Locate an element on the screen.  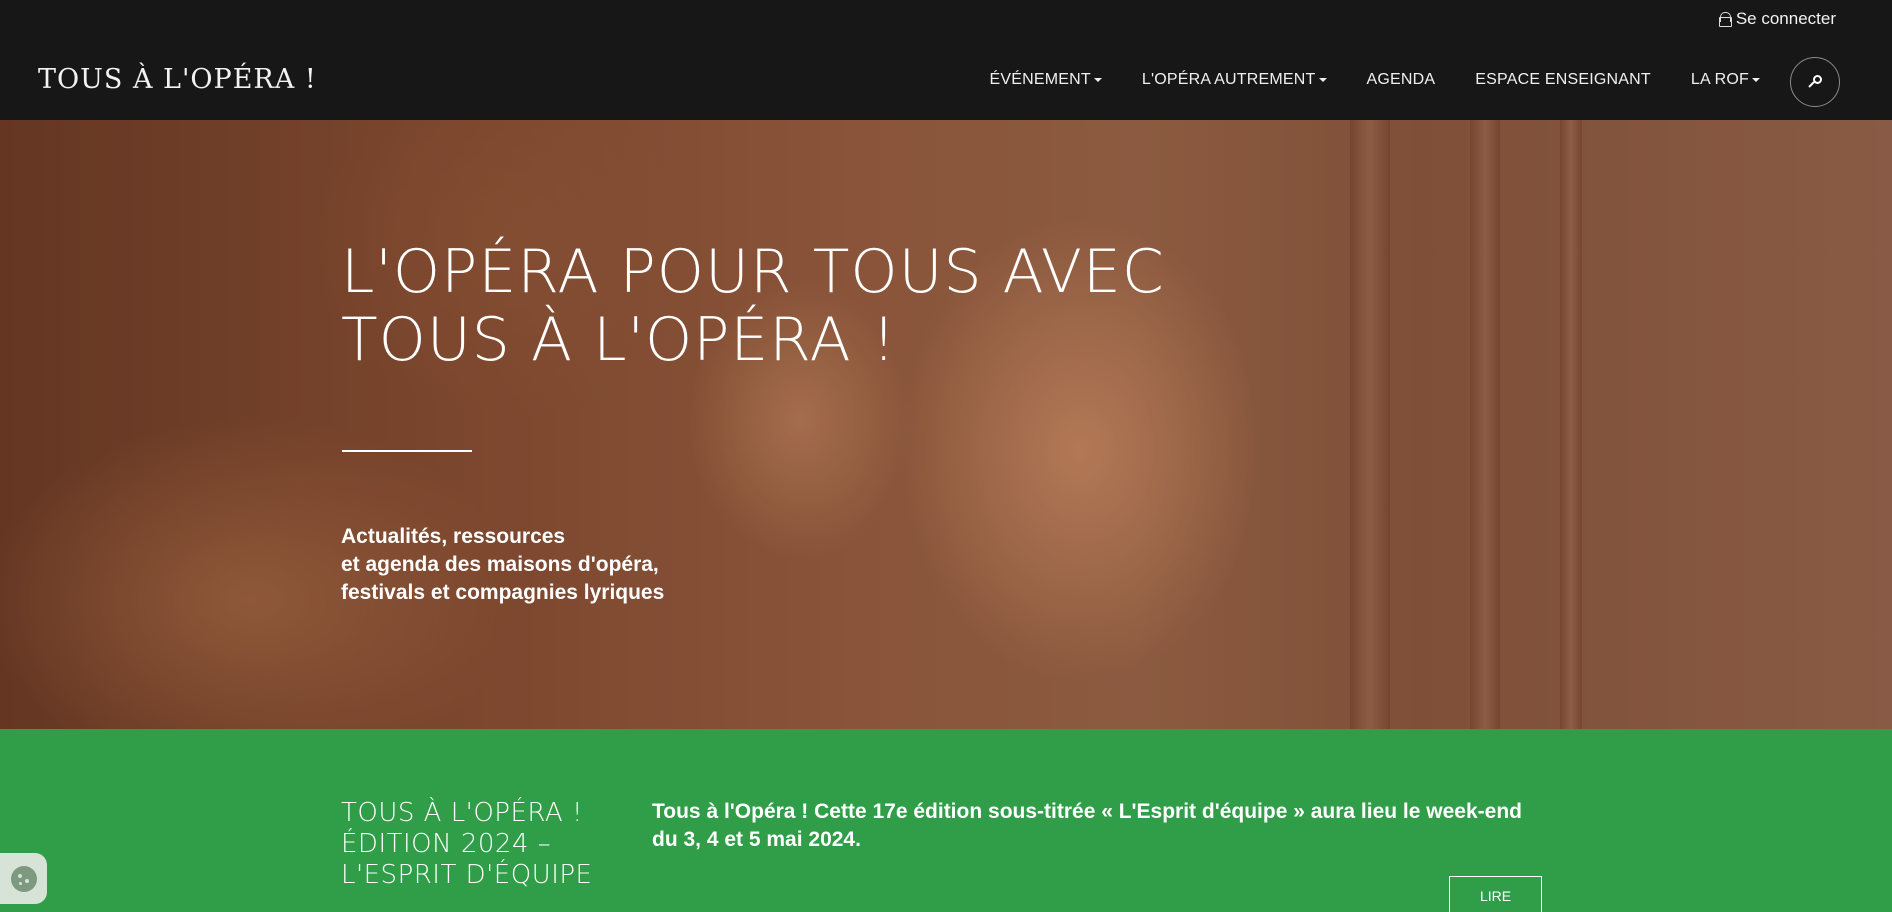
nav-item-opera-autrement: L'OPÉRA AUTREMENT is located at coordinates (1234, 80).